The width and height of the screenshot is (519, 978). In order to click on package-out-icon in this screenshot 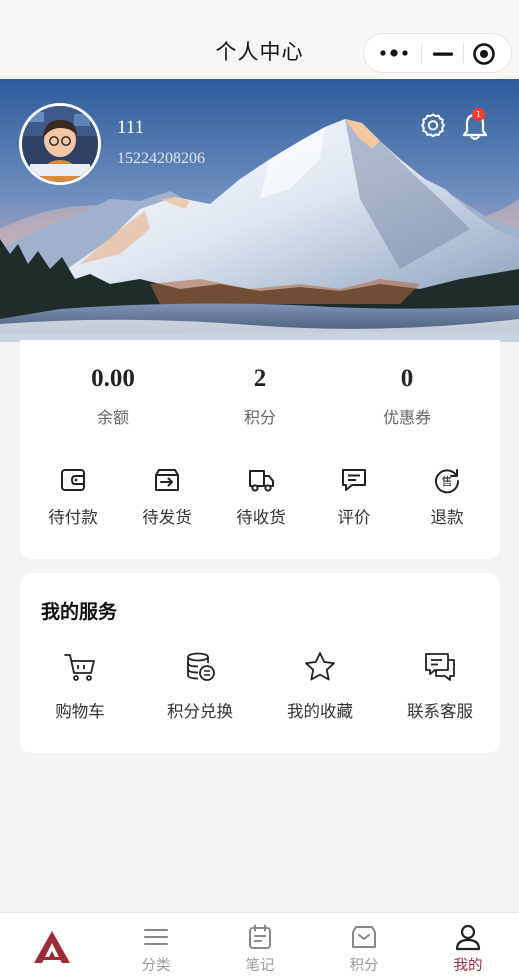, I will do `click(167, 480)`.